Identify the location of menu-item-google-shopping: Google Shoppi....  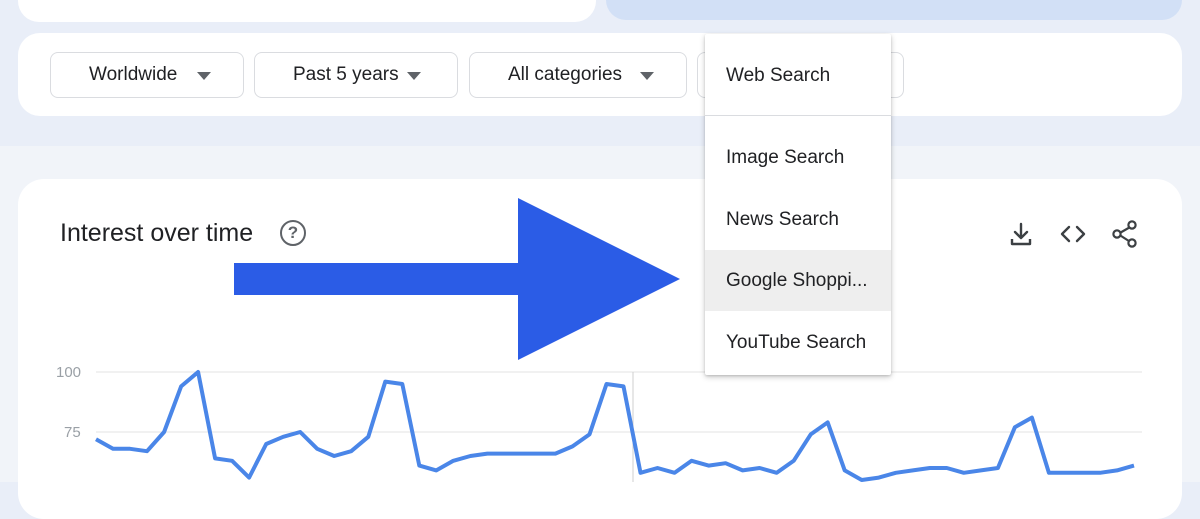
(798, 280).